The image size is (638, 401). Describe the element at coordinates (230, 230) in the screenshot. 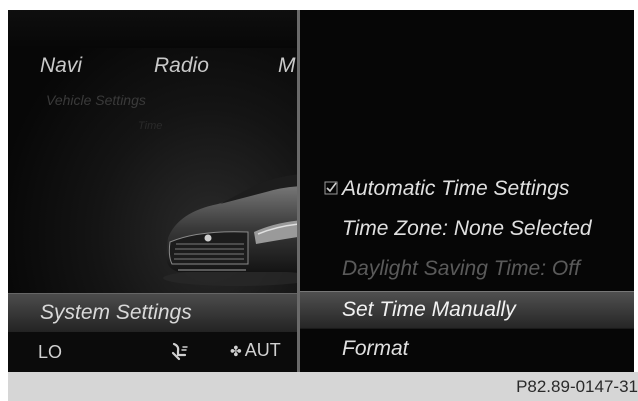

I see `car-image` at that location.